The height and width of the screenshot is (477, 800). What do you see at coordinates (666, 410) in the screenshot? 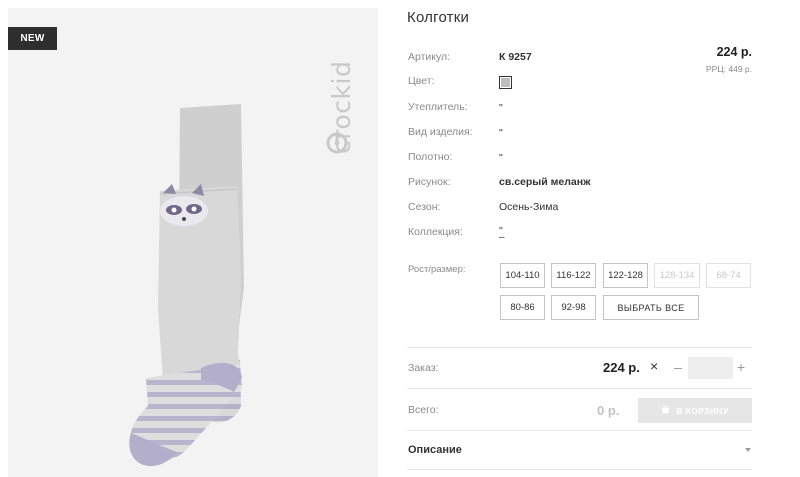
I see `cart-icon` at bounding box center [666, 410].